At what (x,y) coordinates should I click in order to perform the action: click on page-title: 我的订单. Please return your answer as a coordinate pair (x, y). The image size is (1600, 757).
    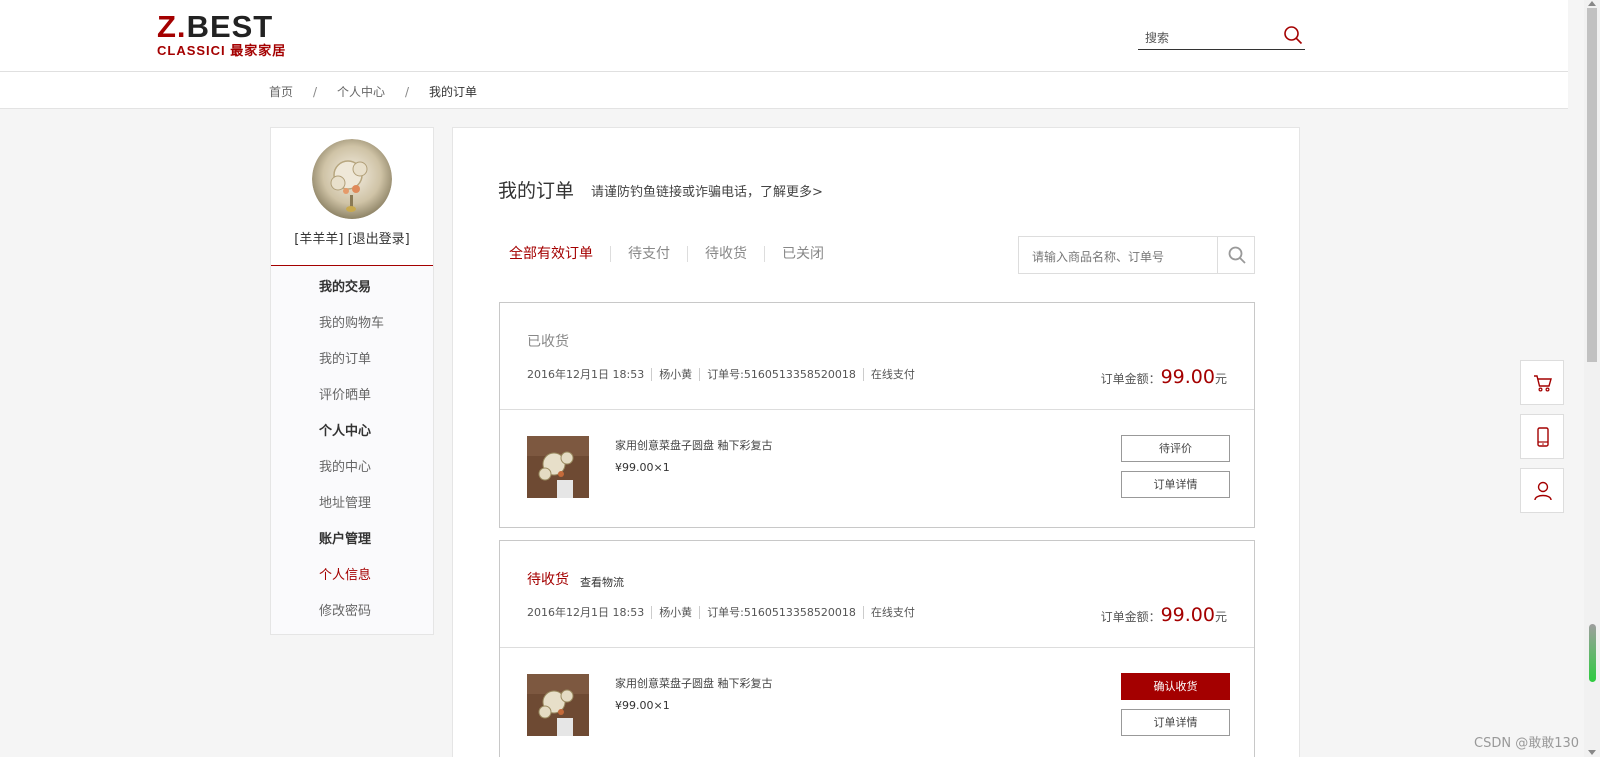
    Looking at the image, I should click on (536, 191).